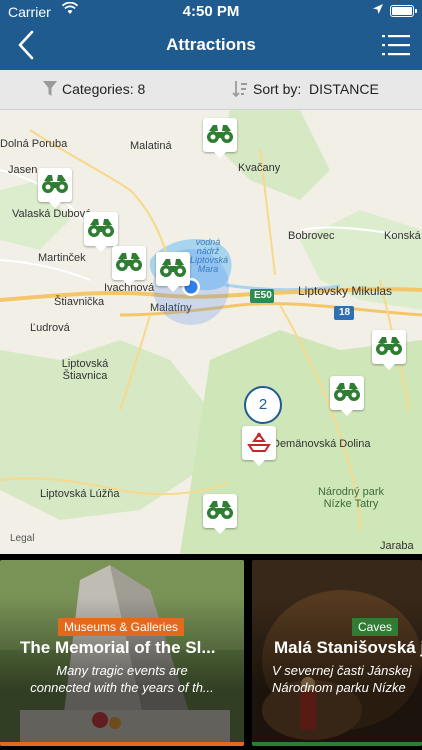  I want to click on place-label: Demänovská Dolina, so click(321, 444).